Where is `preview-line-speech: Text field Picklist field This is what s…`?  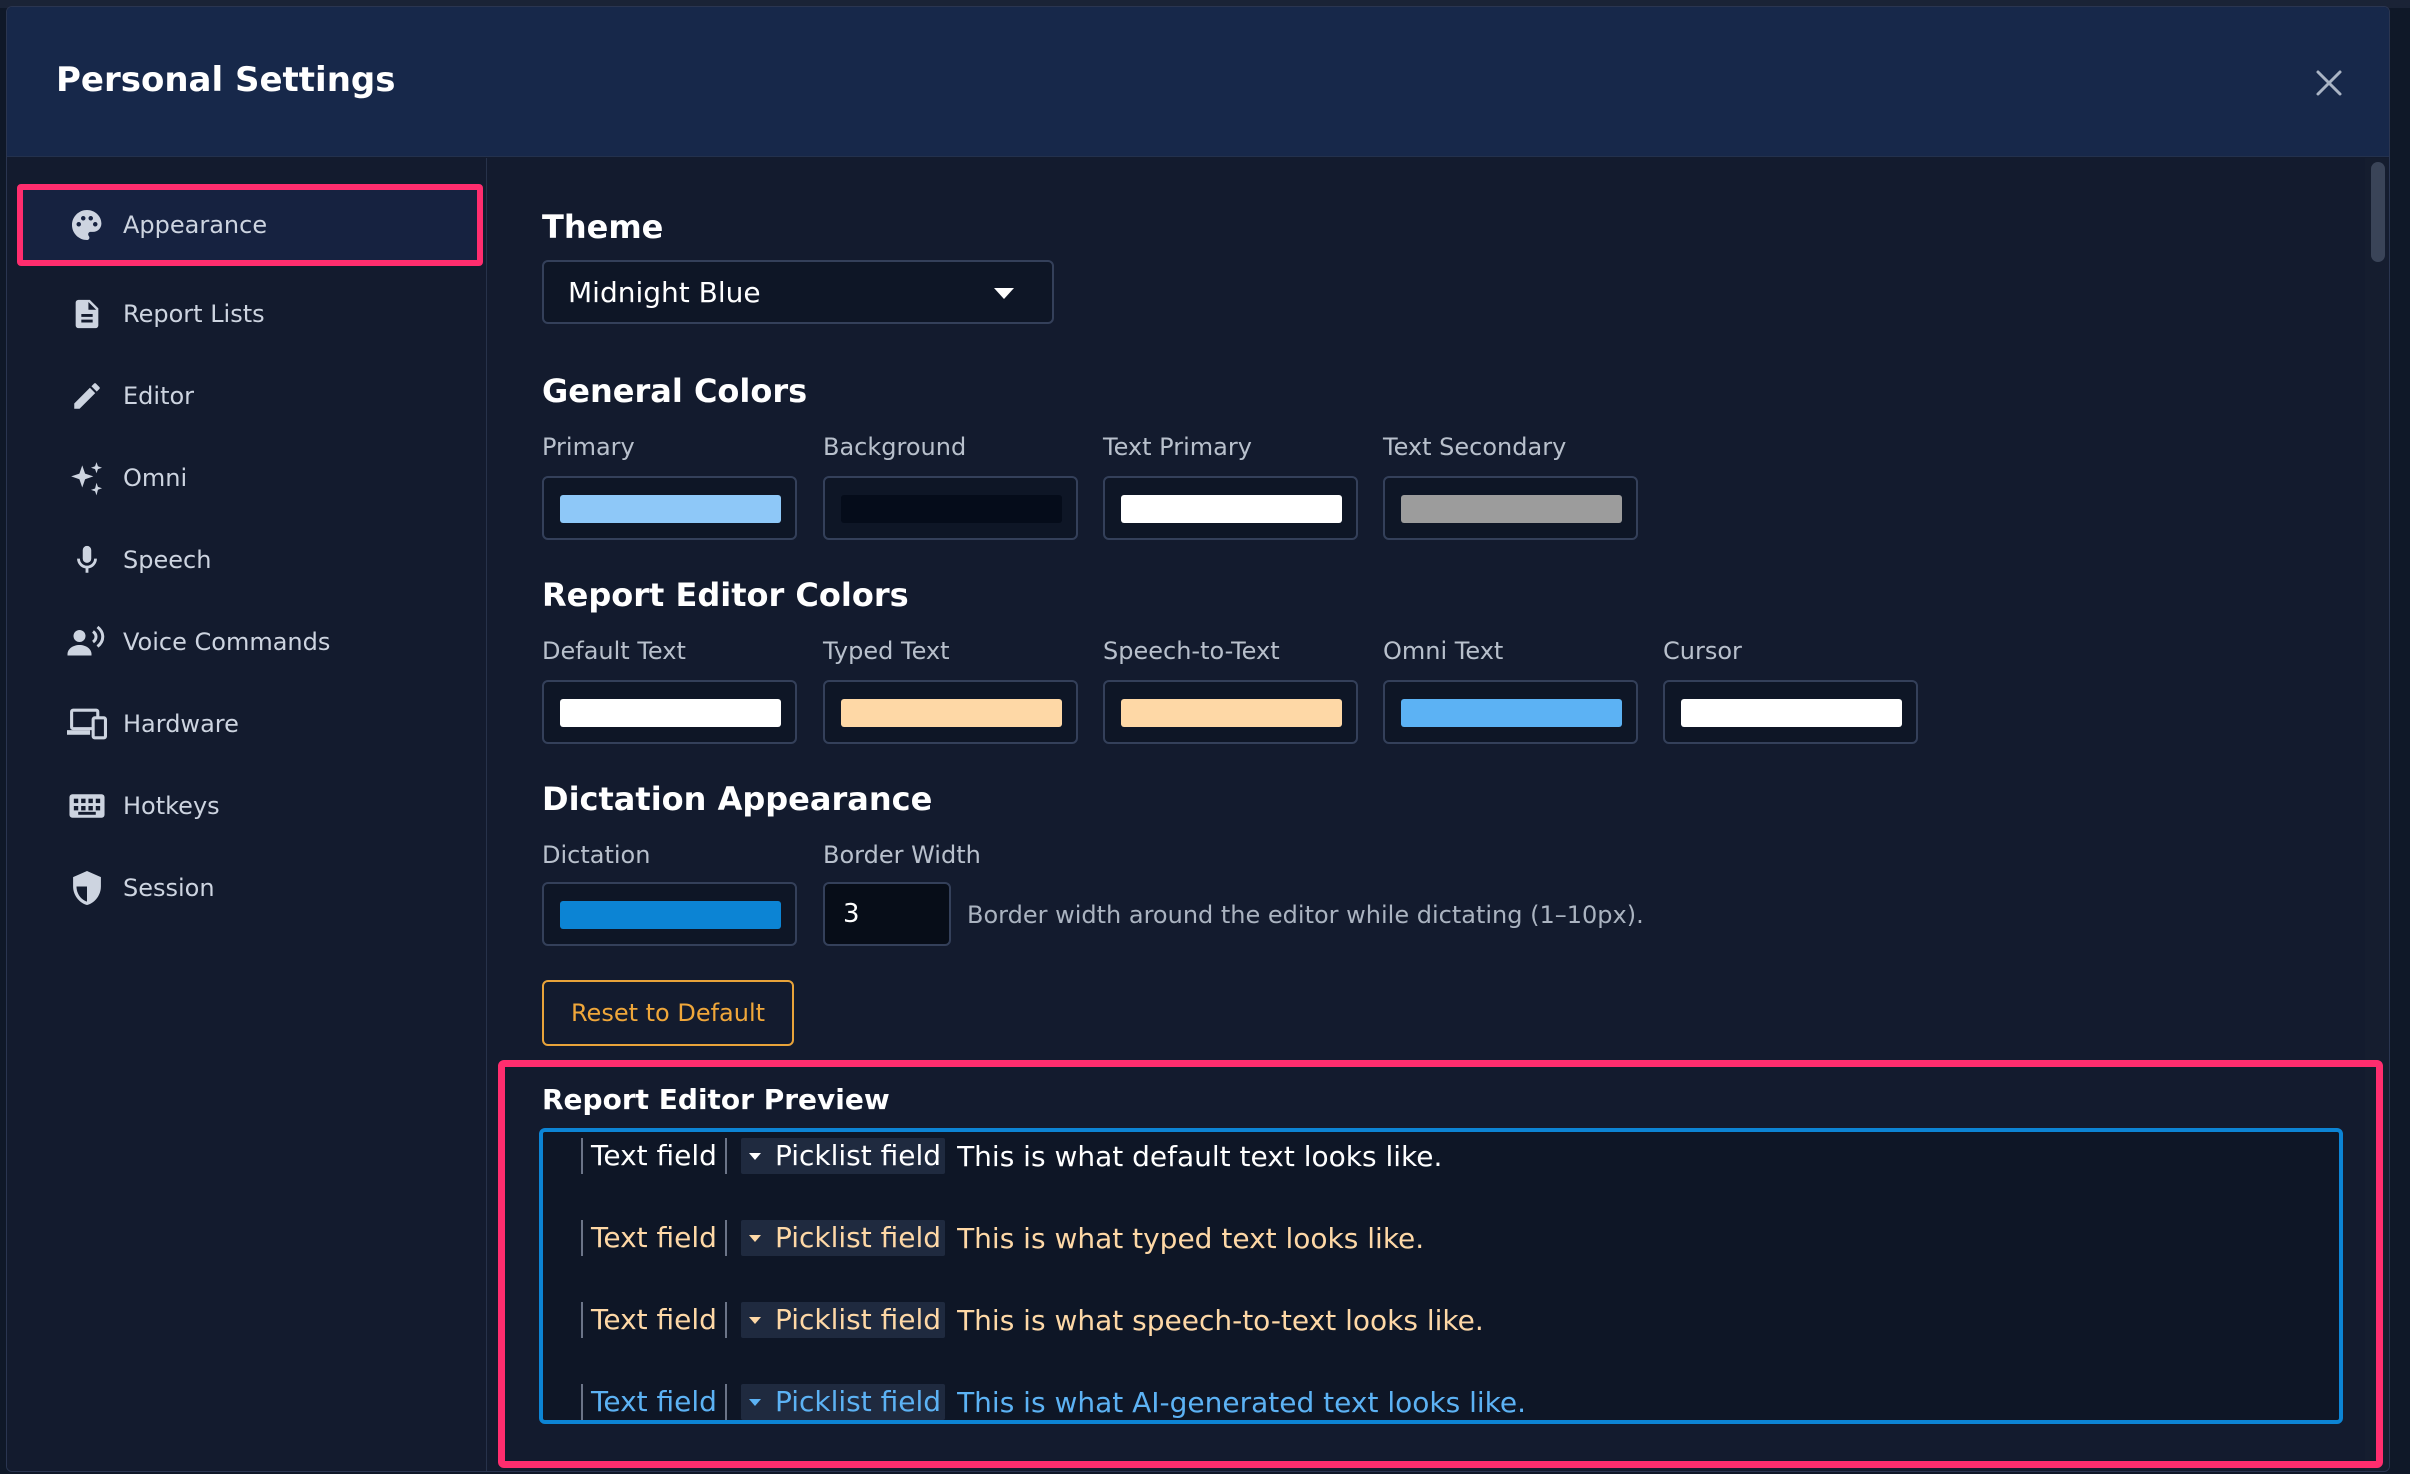
preview-line-speech: Text field Picklist field This is what s… is located at coordinates (1032, 1320).